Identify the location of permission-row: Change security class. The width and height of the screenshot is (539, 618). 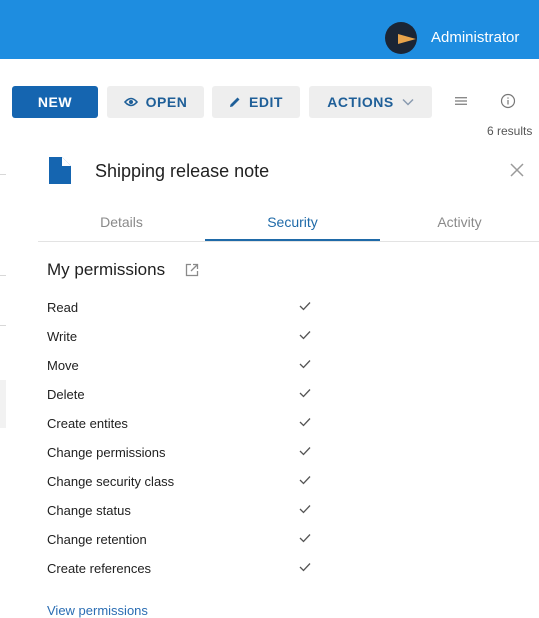
(197, 482).